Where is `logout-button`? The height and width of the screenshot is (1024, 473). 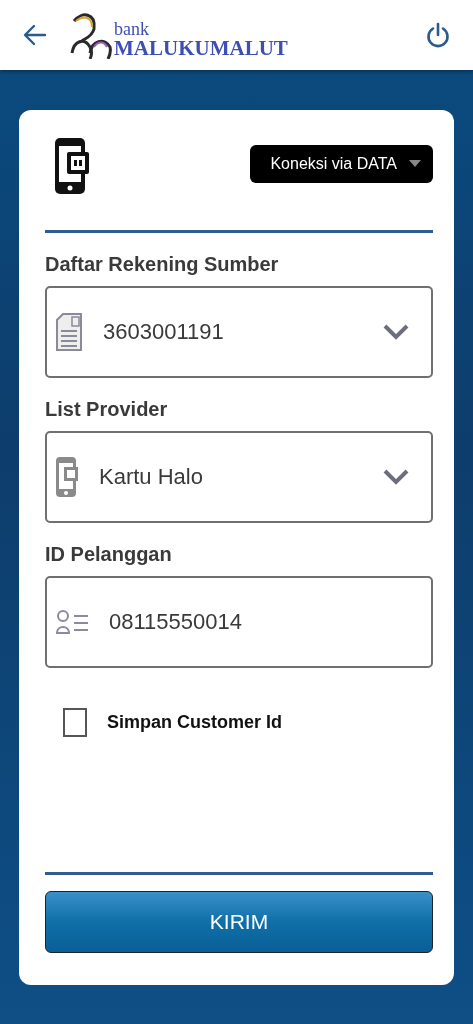 logout-button is located at coordinates (438, 35).